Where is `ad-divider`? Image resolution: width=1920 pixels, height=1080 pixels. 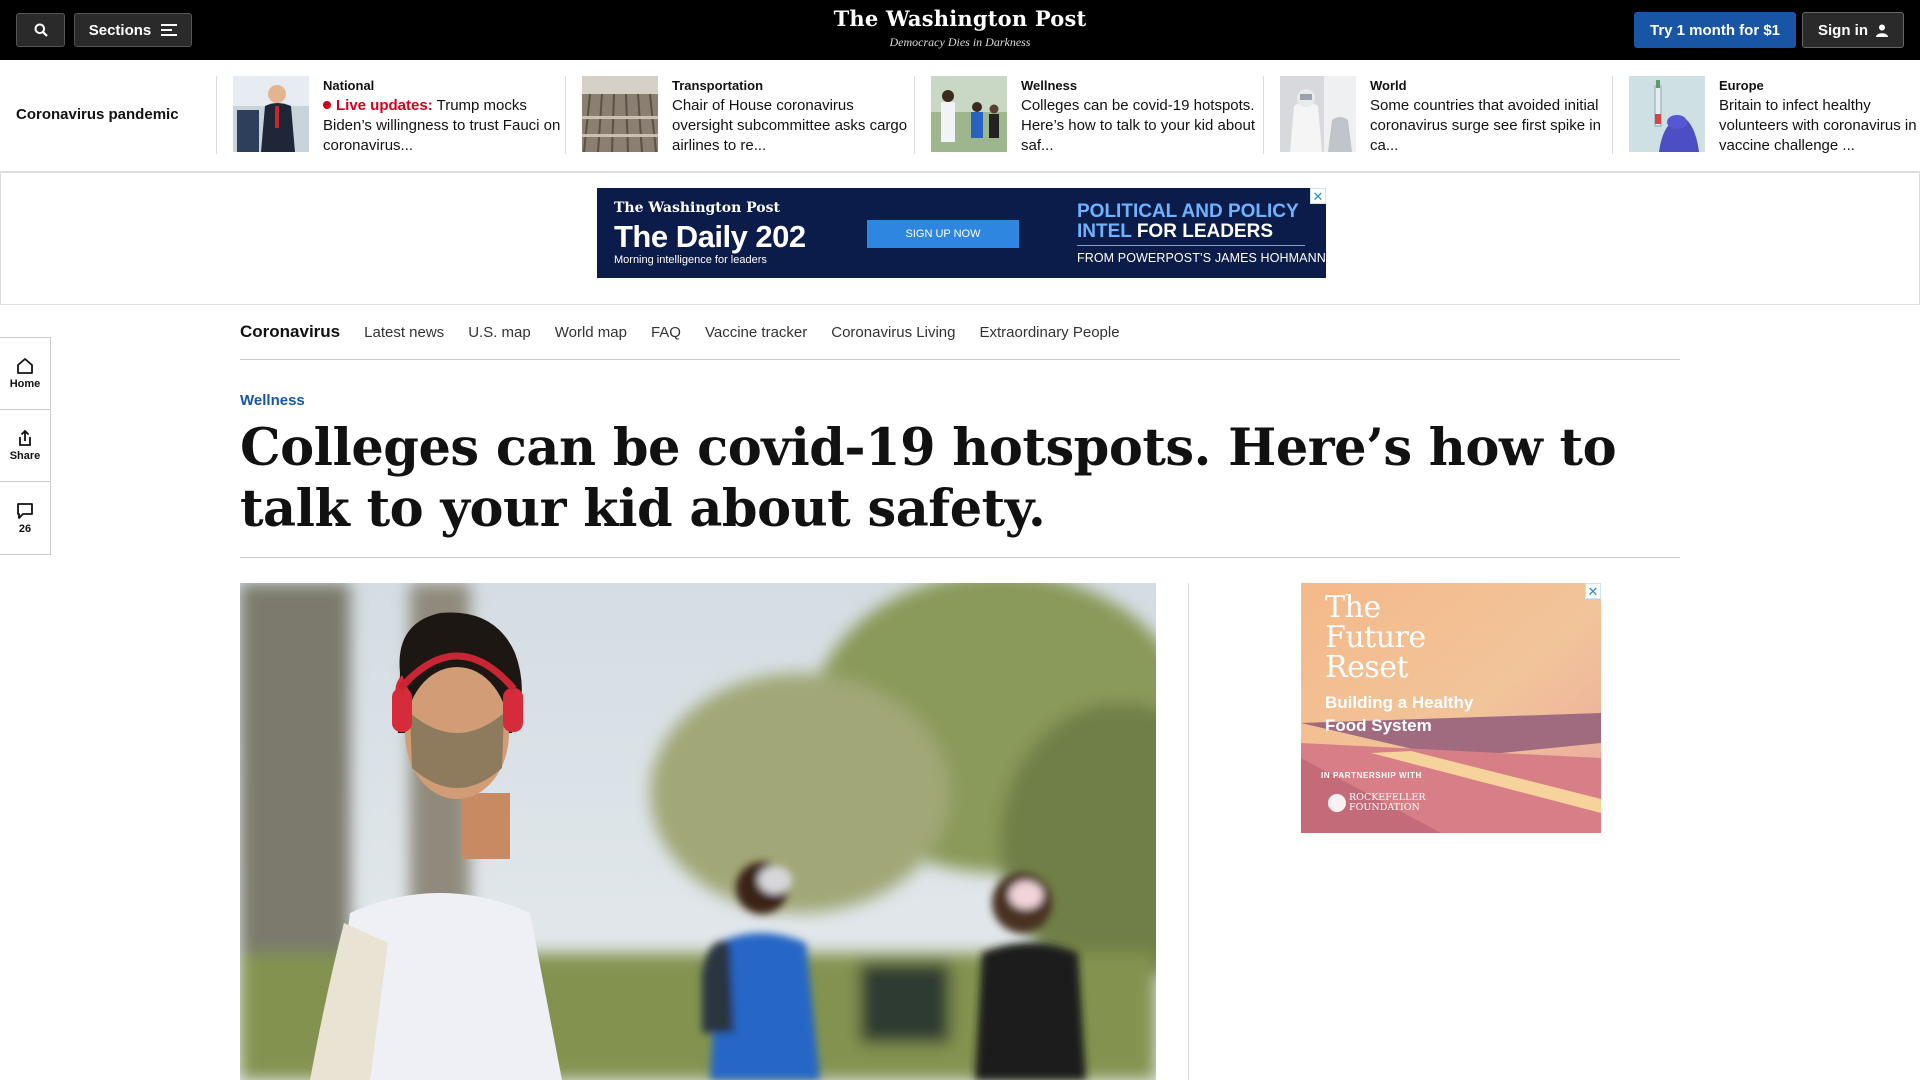 ad-divider is located at coordinates (1191, 245).